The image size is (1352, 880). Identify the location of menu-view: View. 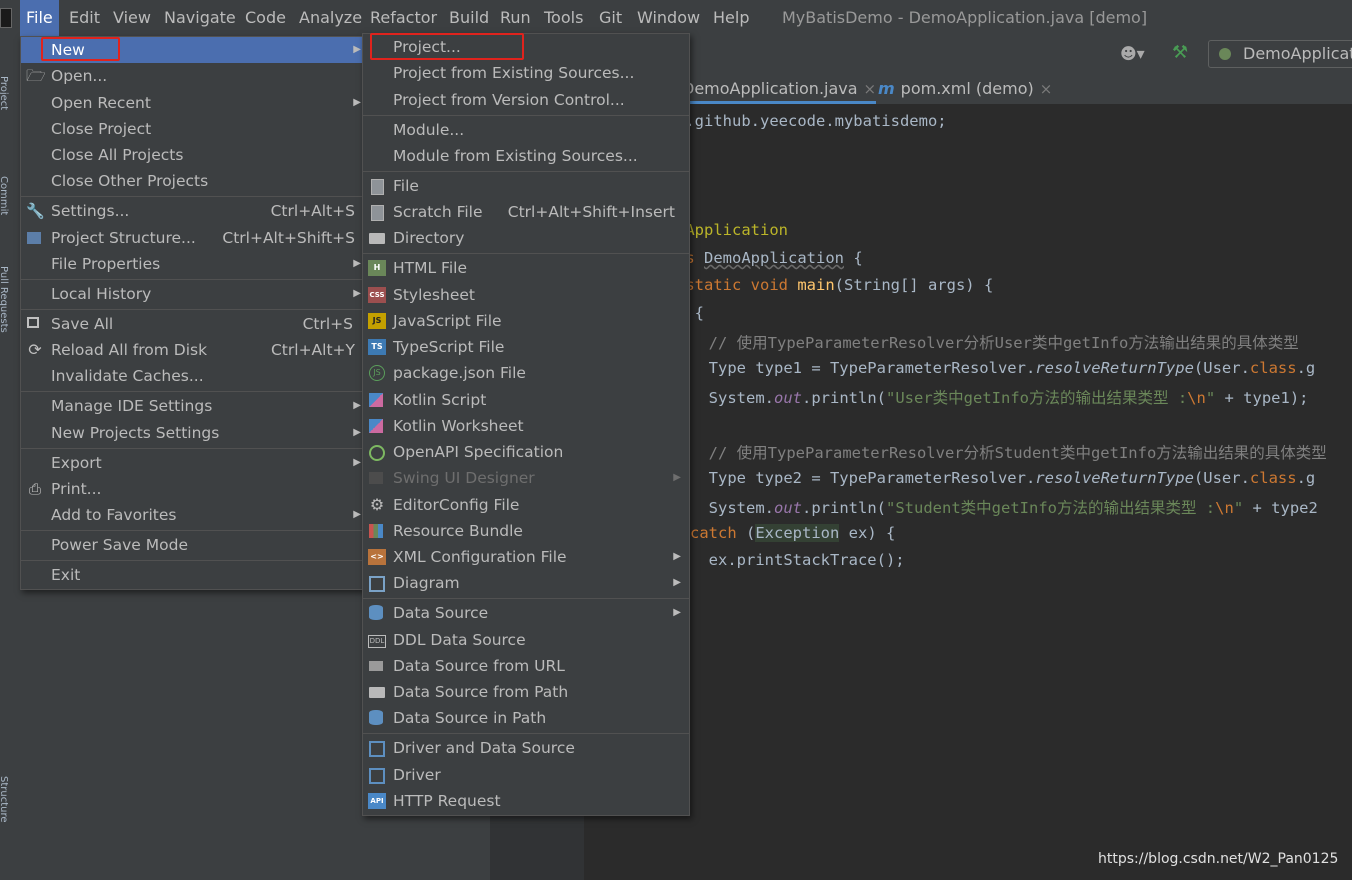
(132, 18).